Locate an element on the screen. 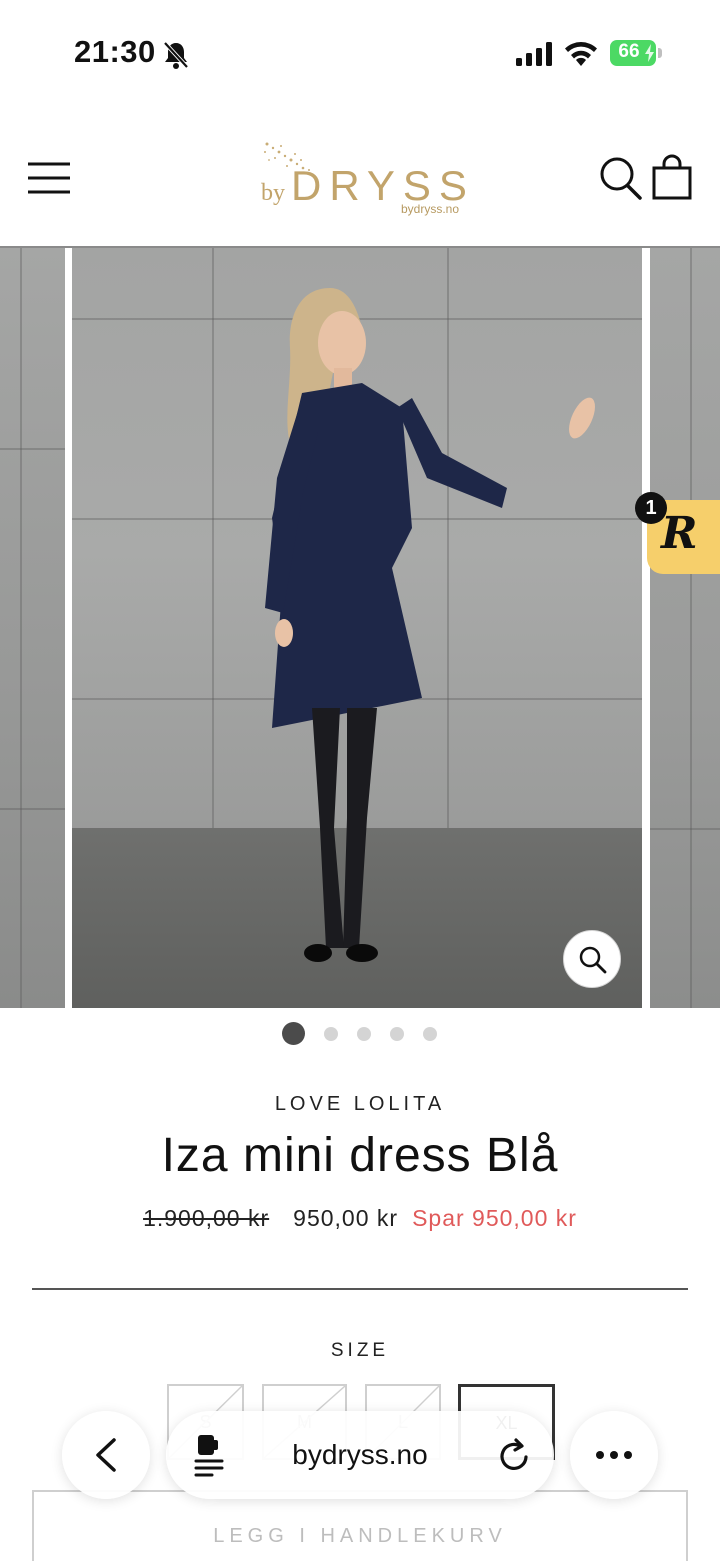  site-header: by DRYSS bydryss.no is located at coordinates (360, 174).